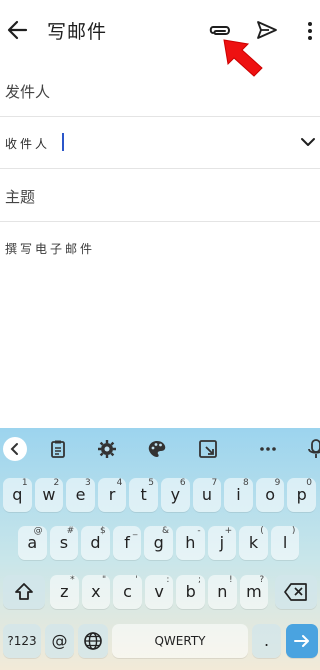 Image resolution: width=320 pixels, height=670 pixels. Describe the element at coordinates (160, 89) in the screenshot. I see `from-field: 发件人` at that location.